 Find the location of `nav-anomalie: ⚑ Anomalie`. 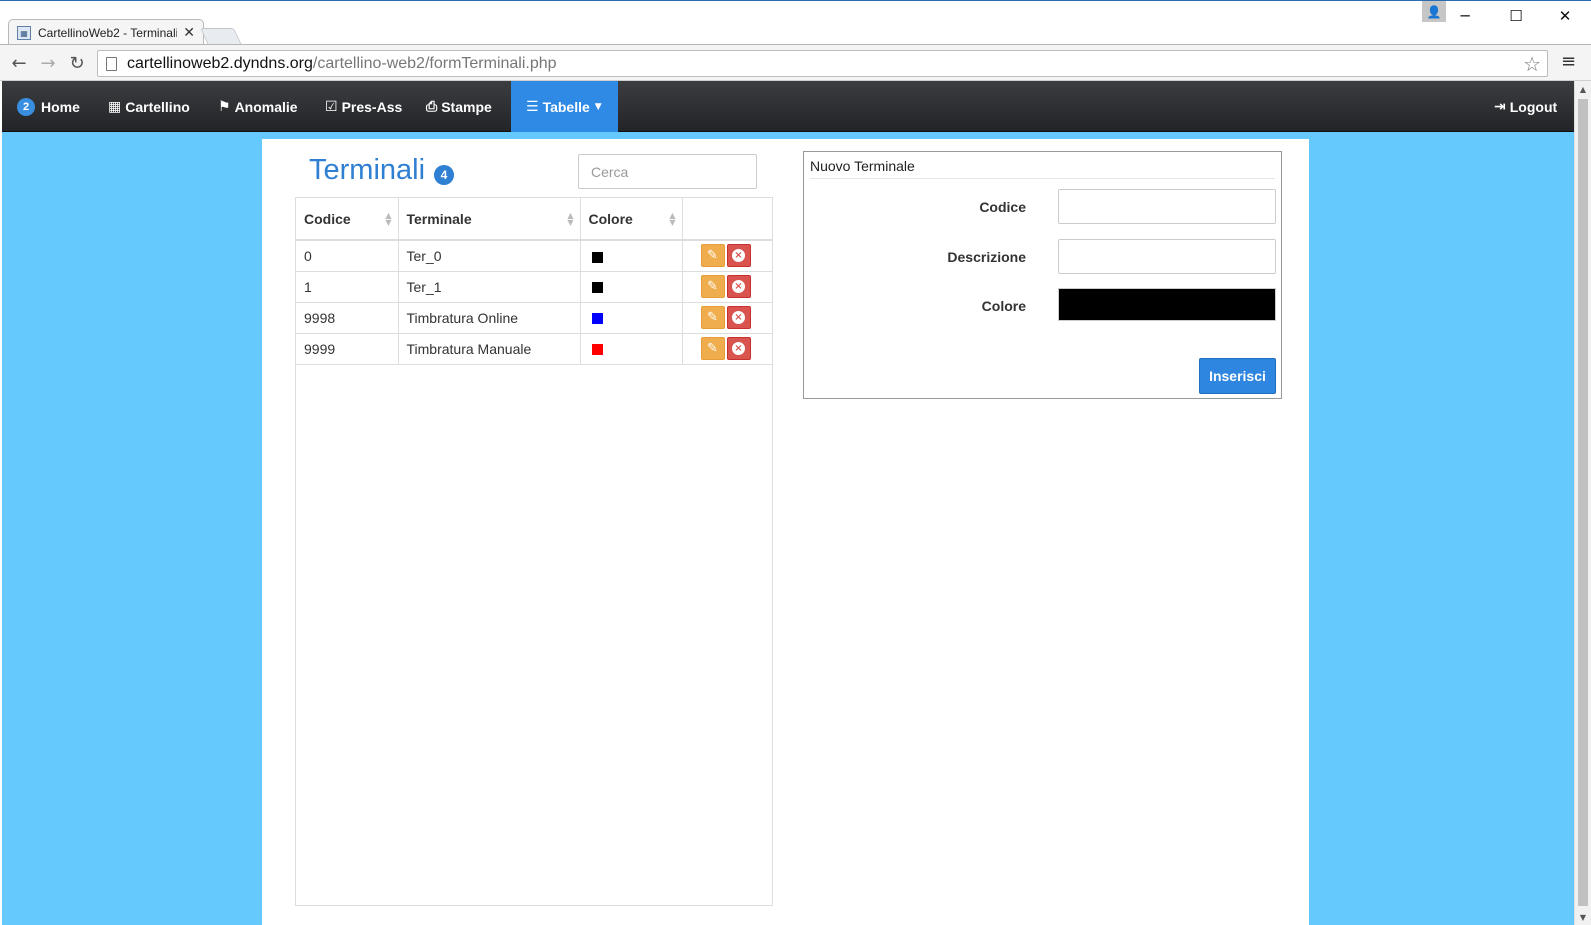

nav-anomalie: ⚑ Anomalie is located at coordinates (258, 106).